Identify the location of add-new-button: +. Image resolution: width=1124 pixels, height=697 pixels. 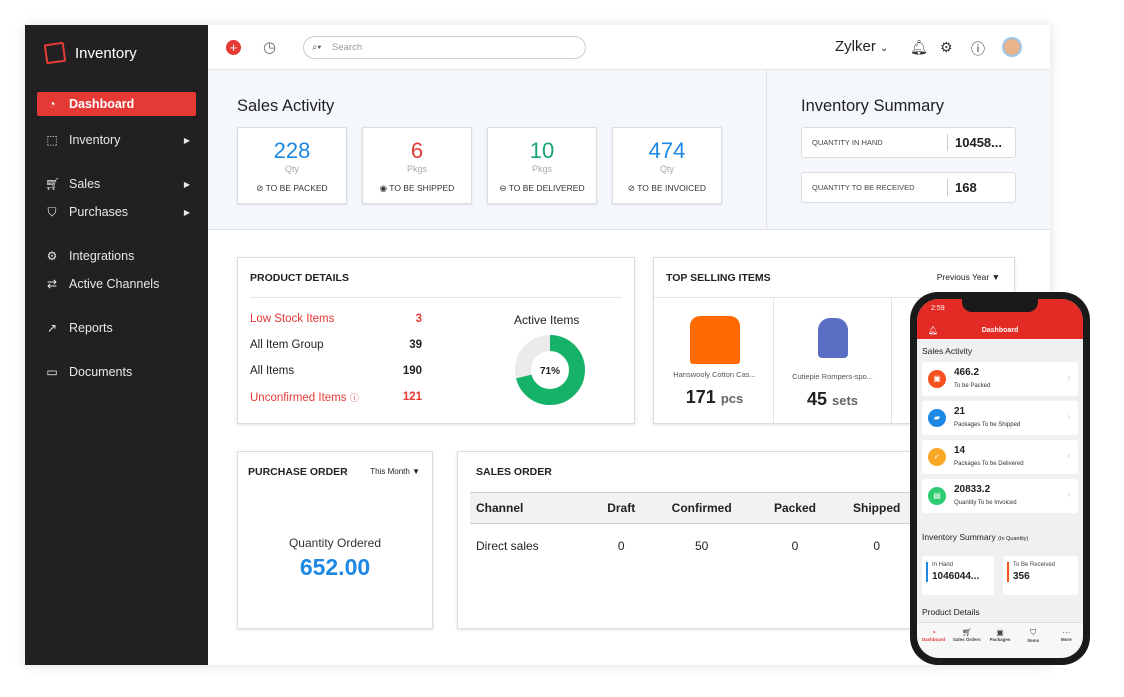
(233, 47).